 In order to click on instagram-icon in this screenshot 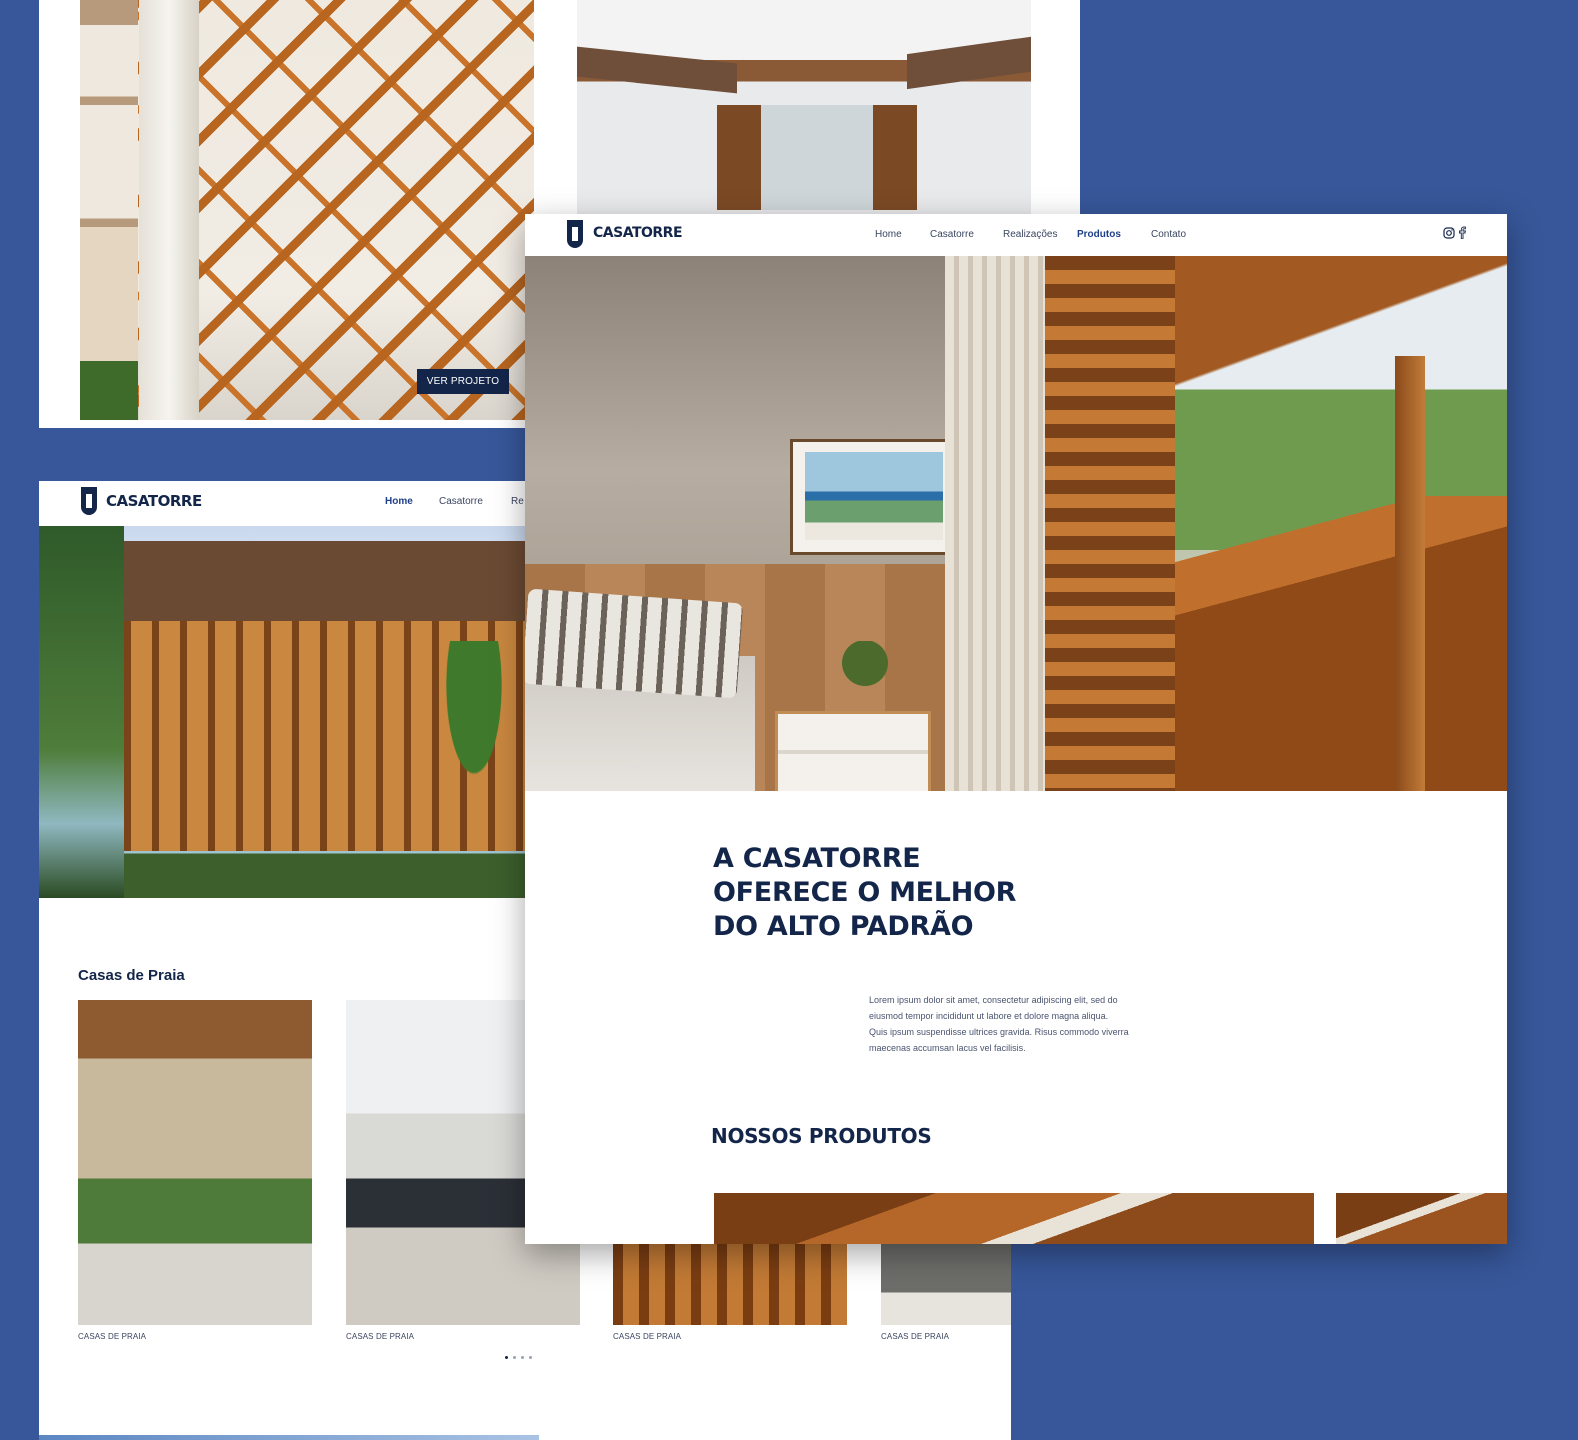, I will do `click(1449, 233)`.